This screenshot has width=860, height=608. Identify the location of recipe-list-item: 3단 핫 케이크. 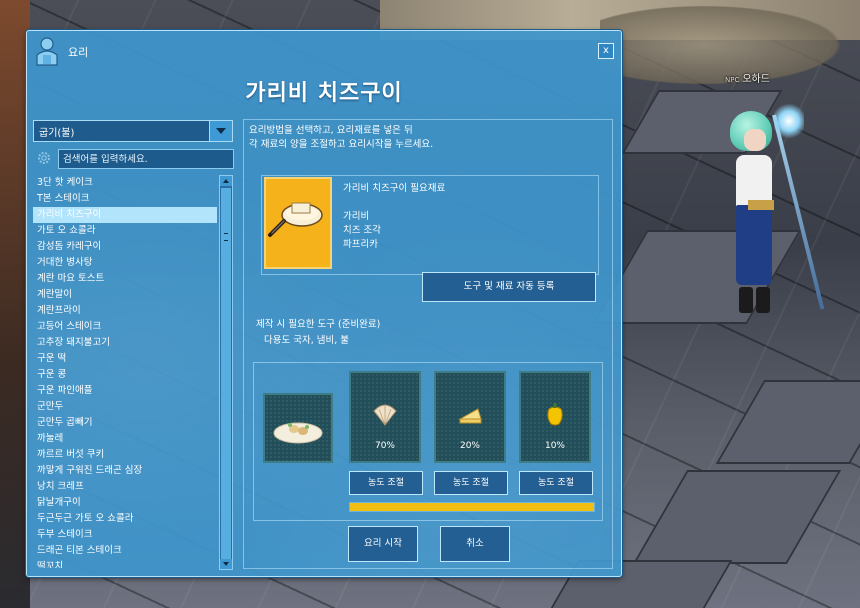
(125, 183).